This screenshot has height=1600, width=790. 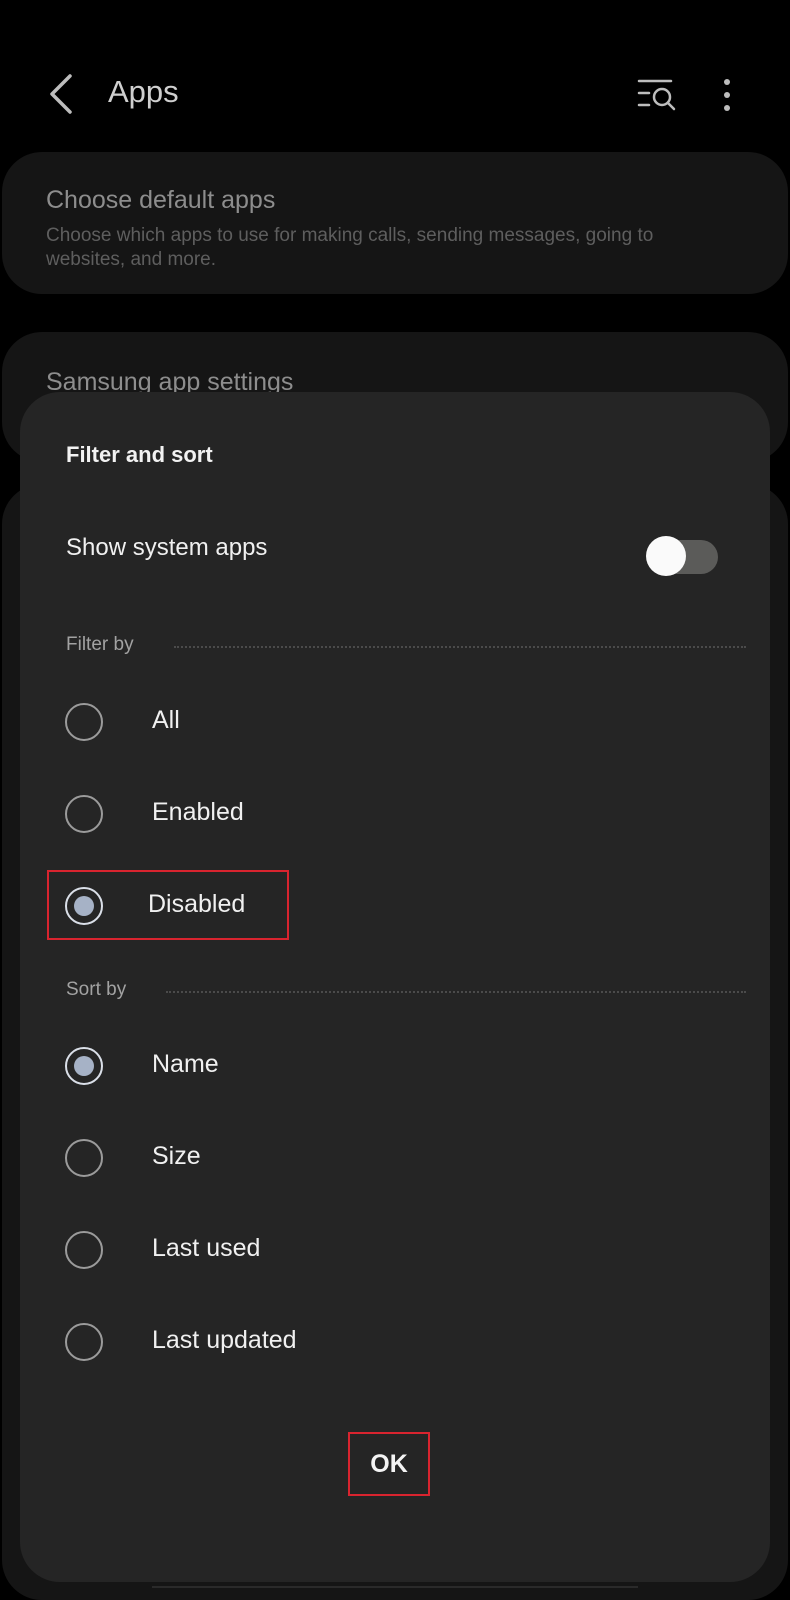 What do you see at coordinates (166, 720) in the screenshot?
I see `filter-option-label: All` at bounding box center [166, 720].